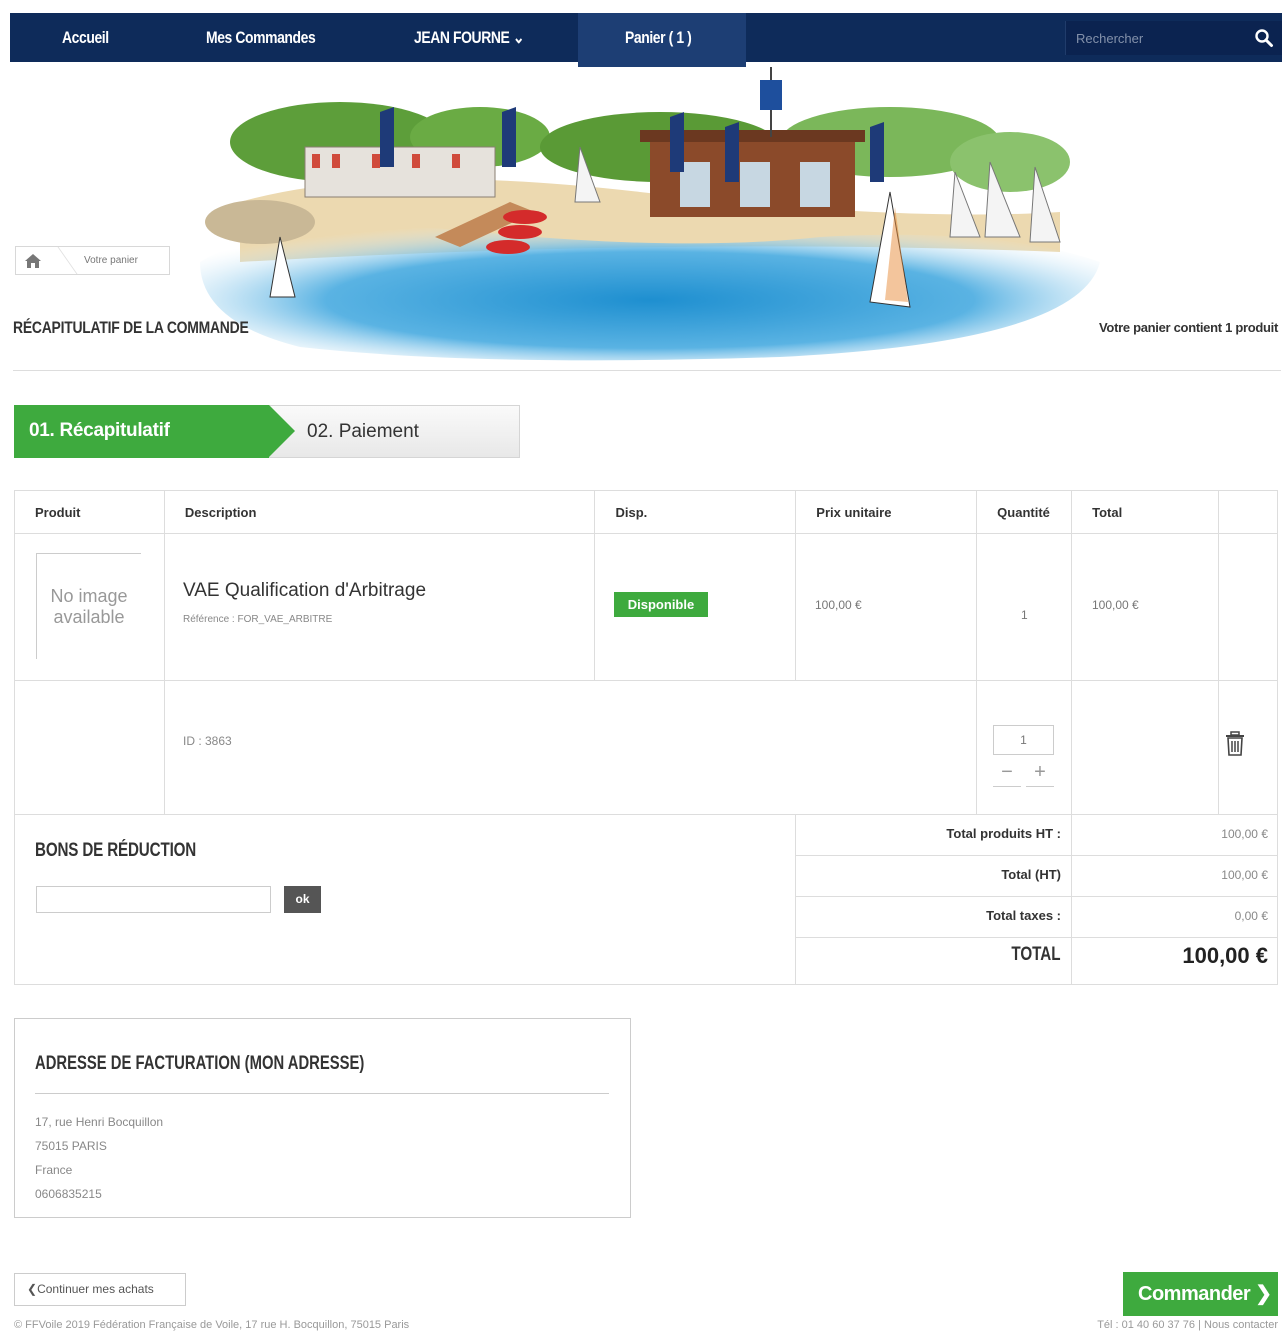 This screenshot has height=1333, width=1282. What do you see at coordinates (99, 430) in the screenshot?
I see `step-summary-label: 01. Récapitulatif` at bounding box center [99, 430].